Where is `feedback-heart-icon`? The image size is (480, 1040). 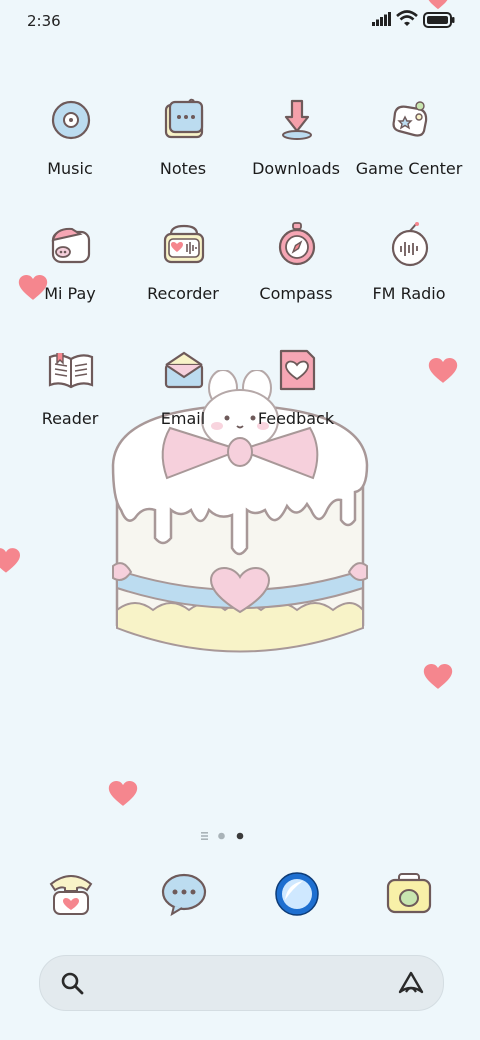 feedback-heart-icon is located at coordinates (297, 370).